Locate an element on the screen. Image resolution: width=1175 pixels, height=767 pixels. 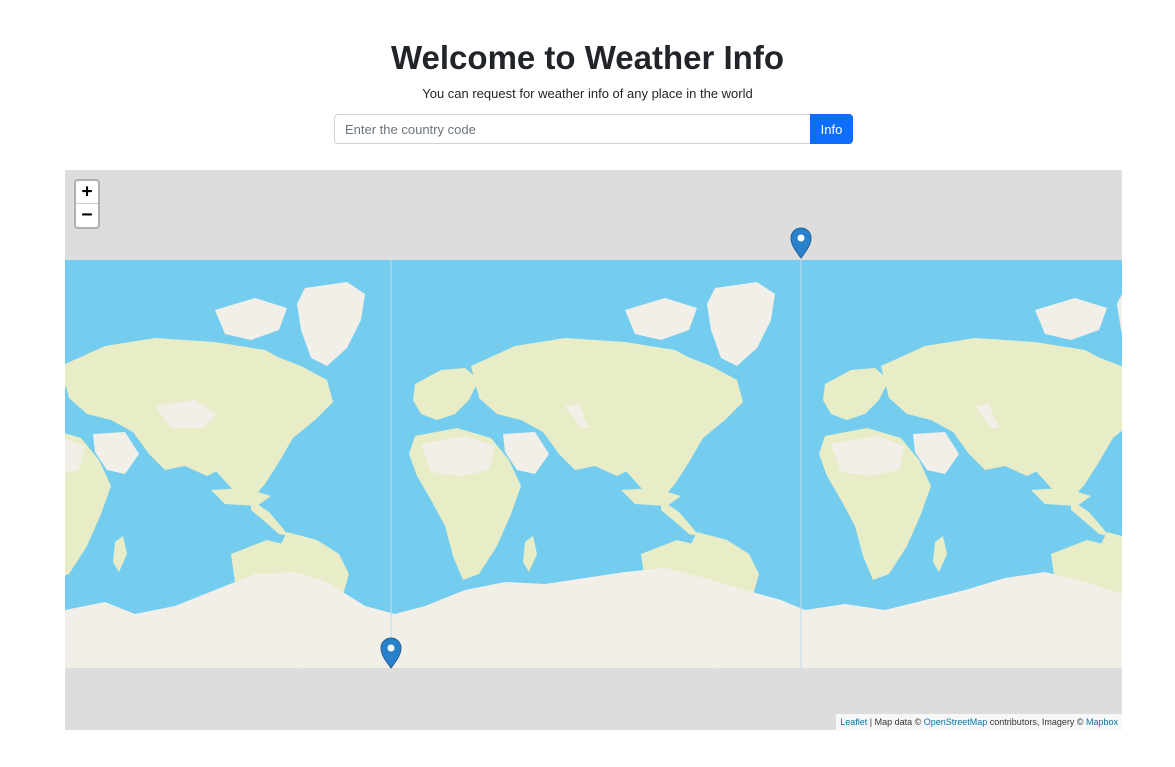
zoom-in-button: + is located at coordinates (87, 192).